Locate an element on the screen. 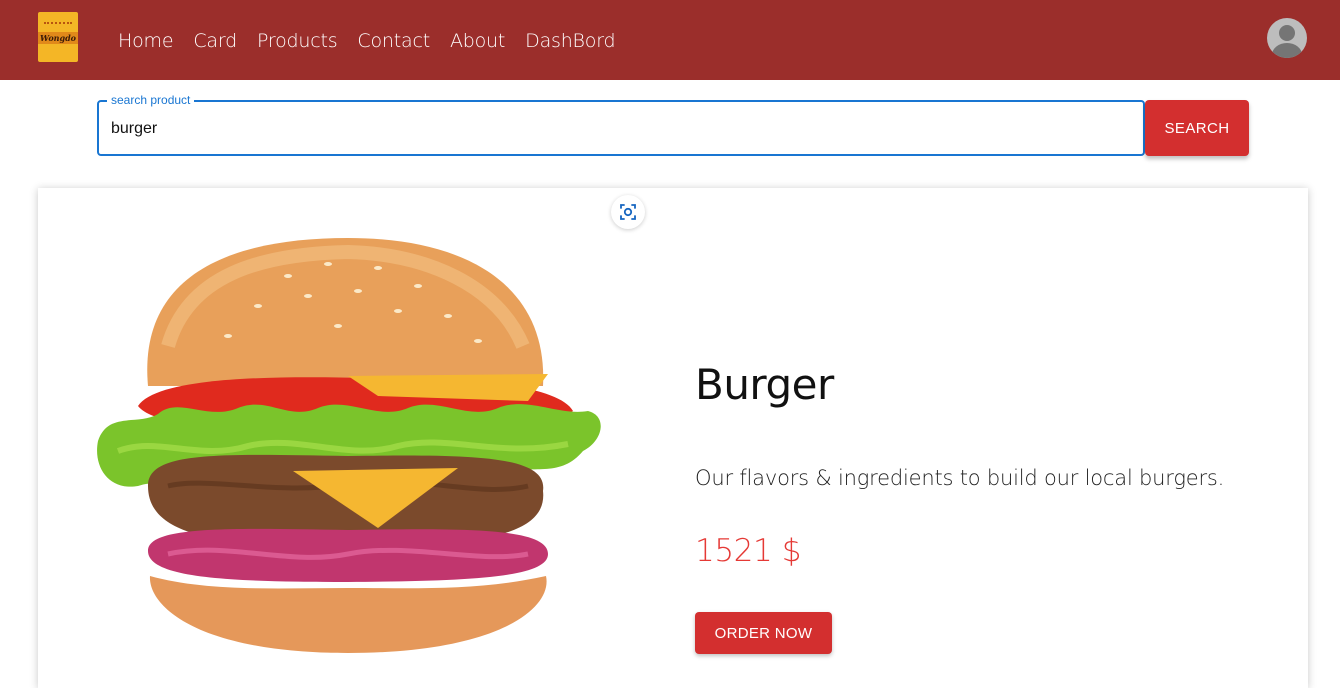  logo-decoration is located at coordinates (58, 25).